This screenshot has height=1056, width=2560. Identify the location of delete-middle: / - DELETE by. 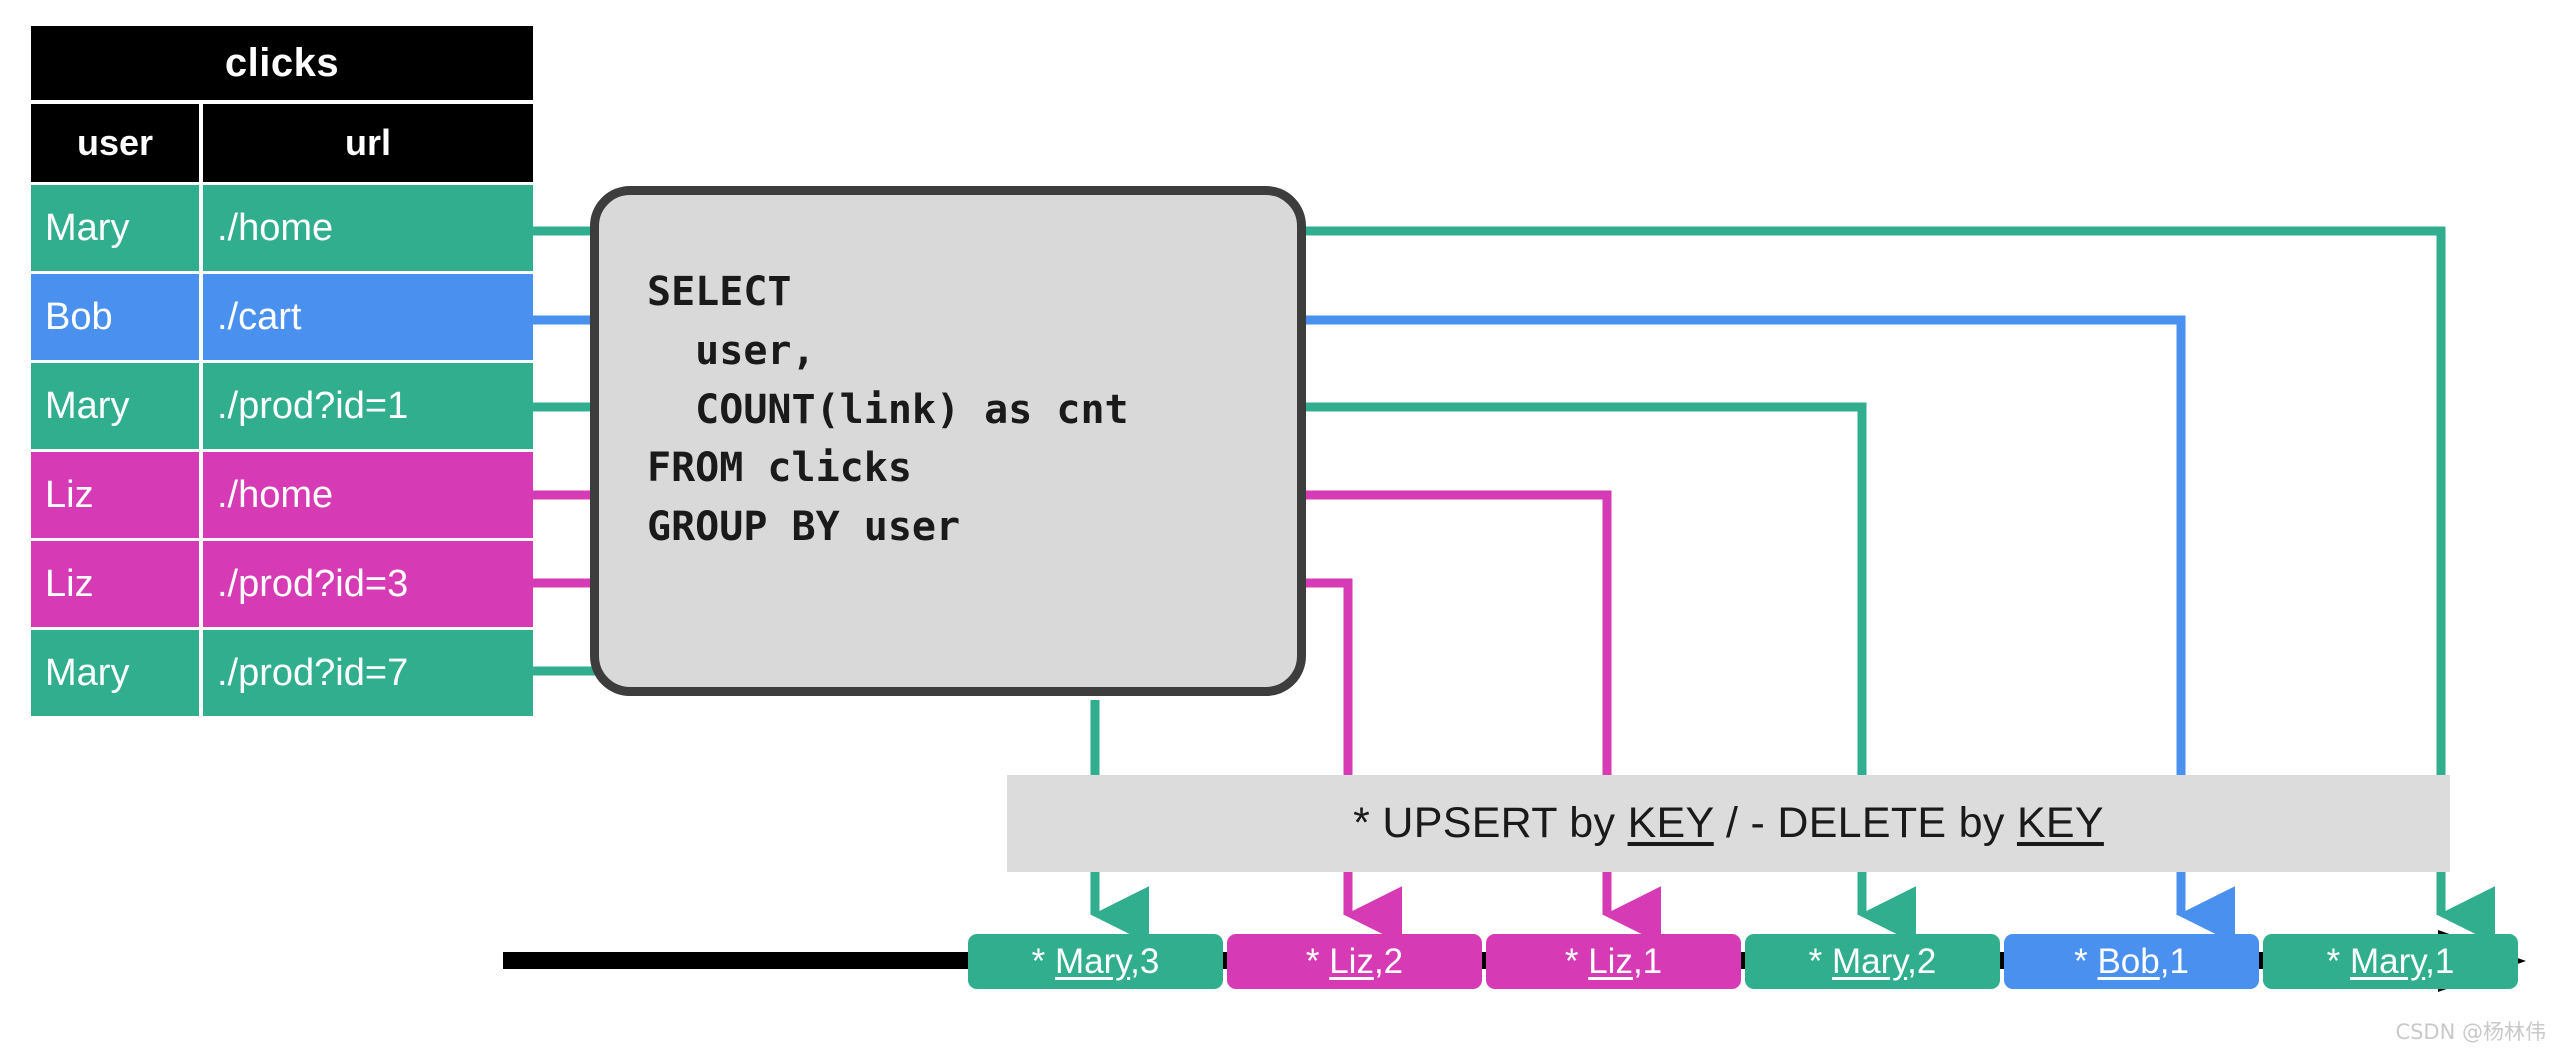
(1865, 823).